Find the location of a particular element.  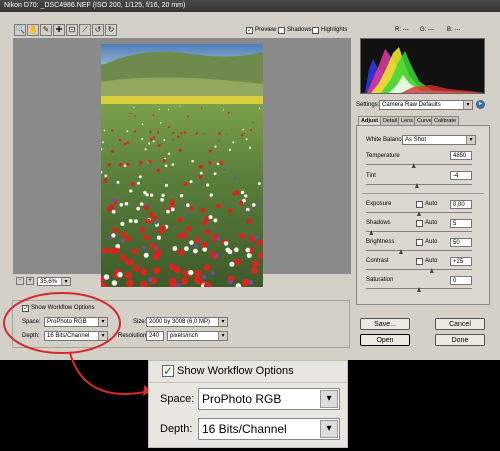

zoom-icon: 🔍 is located at coordinates (20, 30).